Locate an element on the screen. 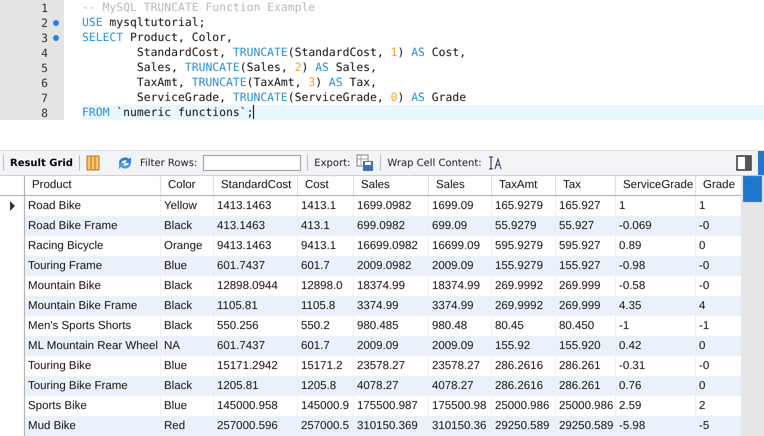 Image resolution: width=764 pixels, height=436 pixels. column-header: Color is located at coordinates (187, 185).